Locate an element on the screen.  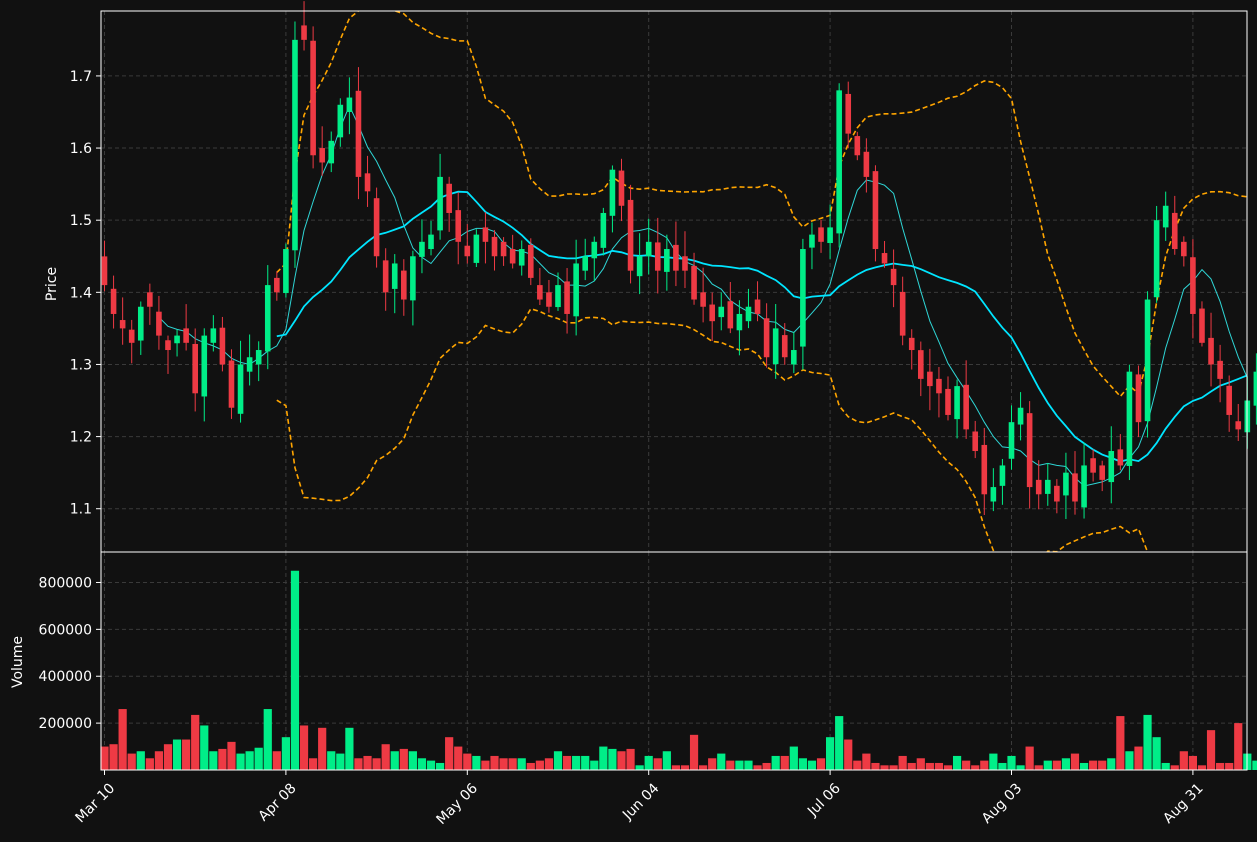
volume-tick-label: 200000 is located at coordinates (65, 724).